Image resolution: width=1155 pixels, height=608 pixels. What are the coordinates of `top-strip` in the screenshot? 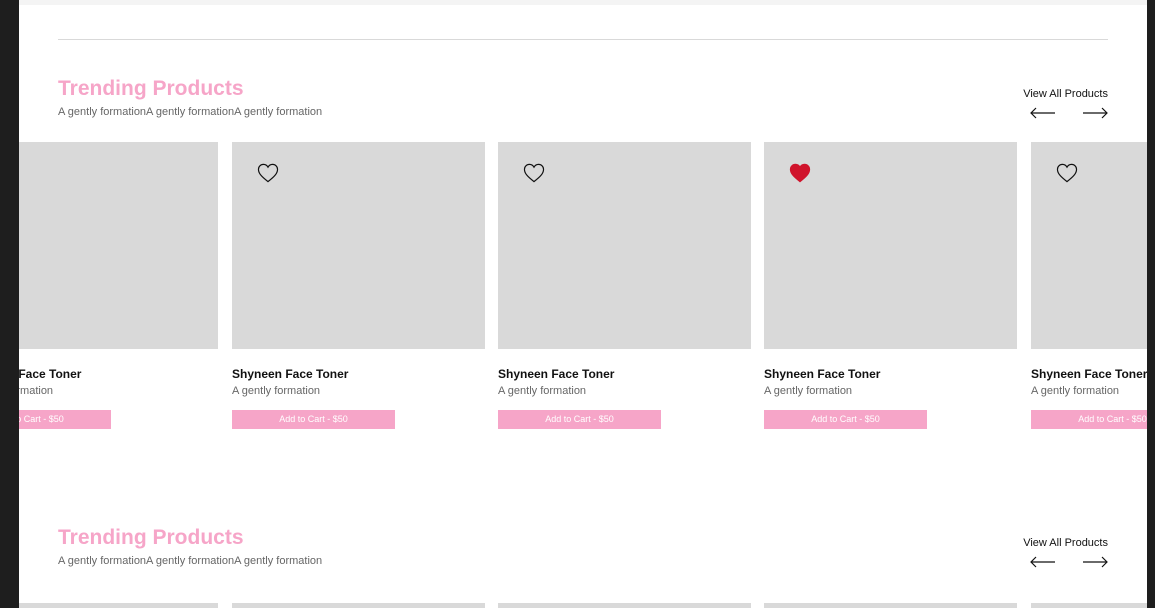 It's located at (583, 2).